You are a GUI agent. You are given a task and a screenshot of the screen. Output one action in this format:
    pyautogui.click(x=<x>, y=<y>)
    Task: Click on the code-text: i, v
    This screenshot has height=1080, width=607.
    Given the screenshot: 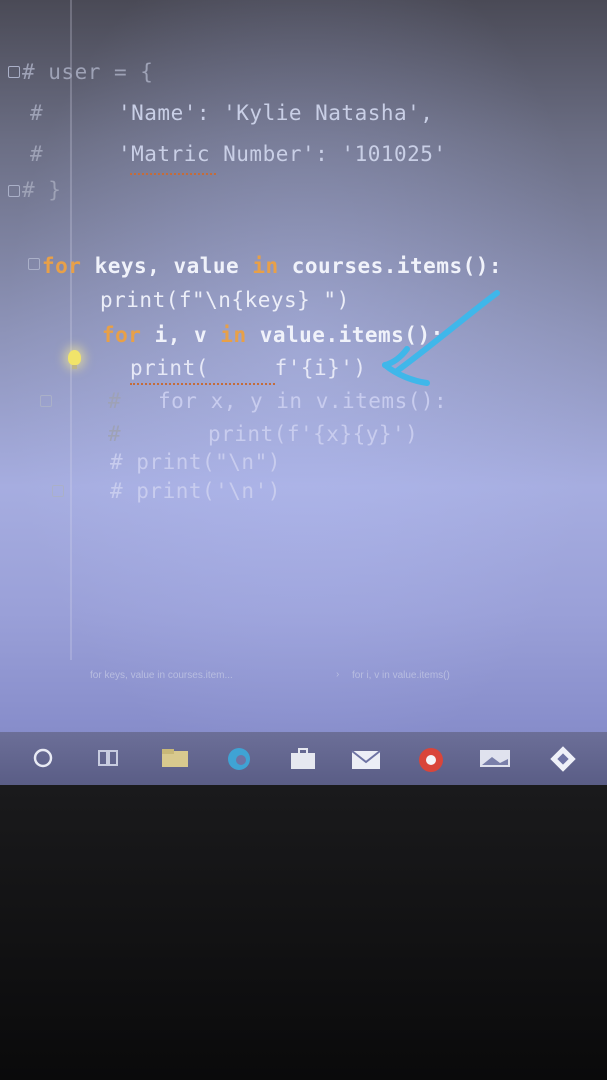 What is the action you would take?
    pyautogui.click(x=181, y=335)
    